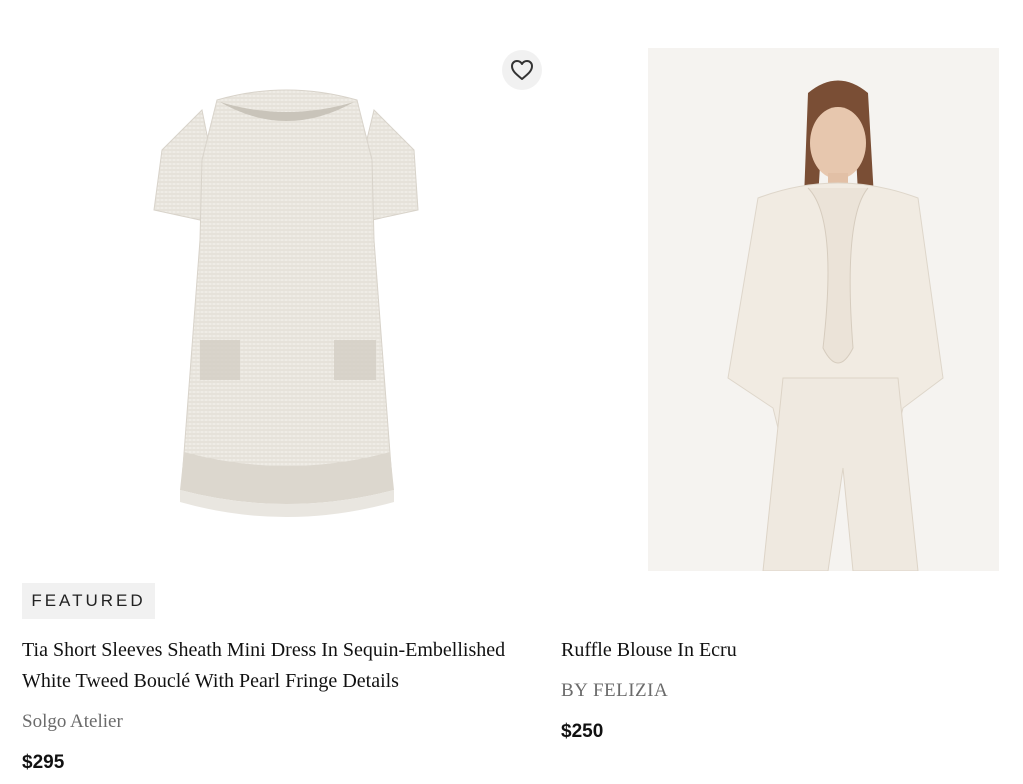 Image resolution: width=1023 pixels, height=784 pixels. I want to click on product-title: Ruffle Blouse In Ecru, so click(781, 650).